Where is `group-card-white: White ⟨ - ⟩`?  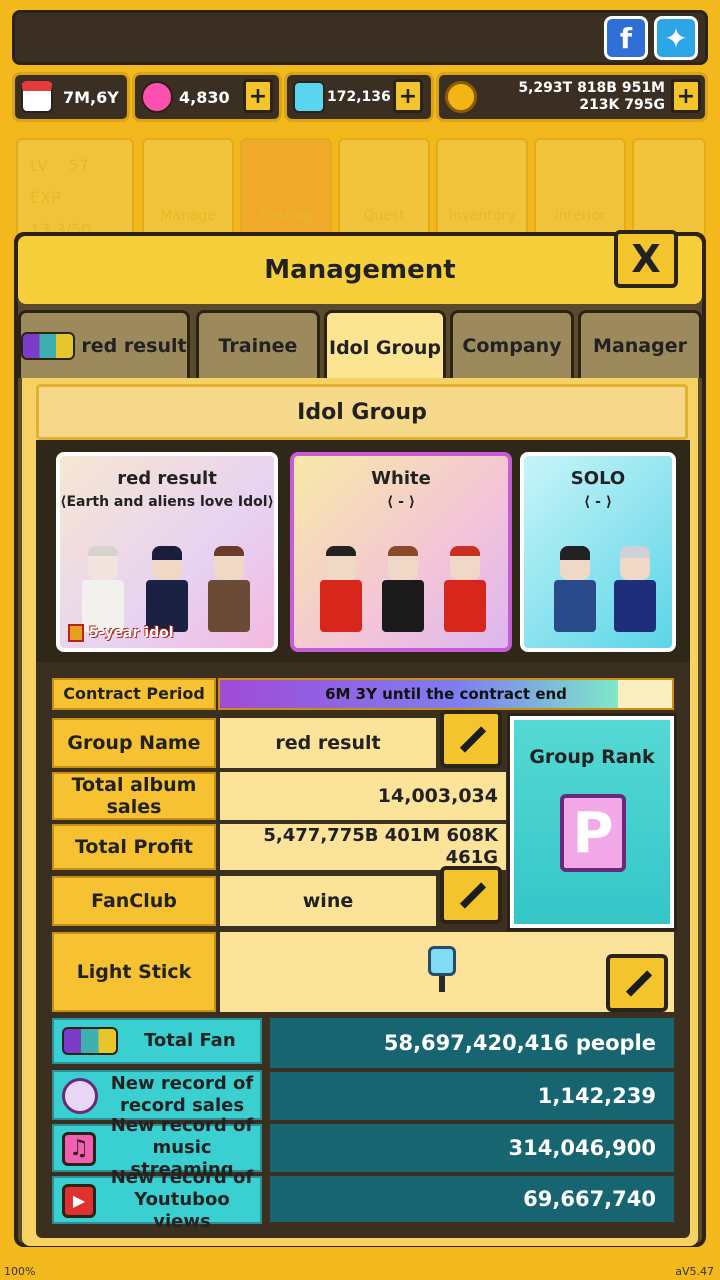
group-card-white: White ⟨ - ⟩ is located at coordinates (401, 552).